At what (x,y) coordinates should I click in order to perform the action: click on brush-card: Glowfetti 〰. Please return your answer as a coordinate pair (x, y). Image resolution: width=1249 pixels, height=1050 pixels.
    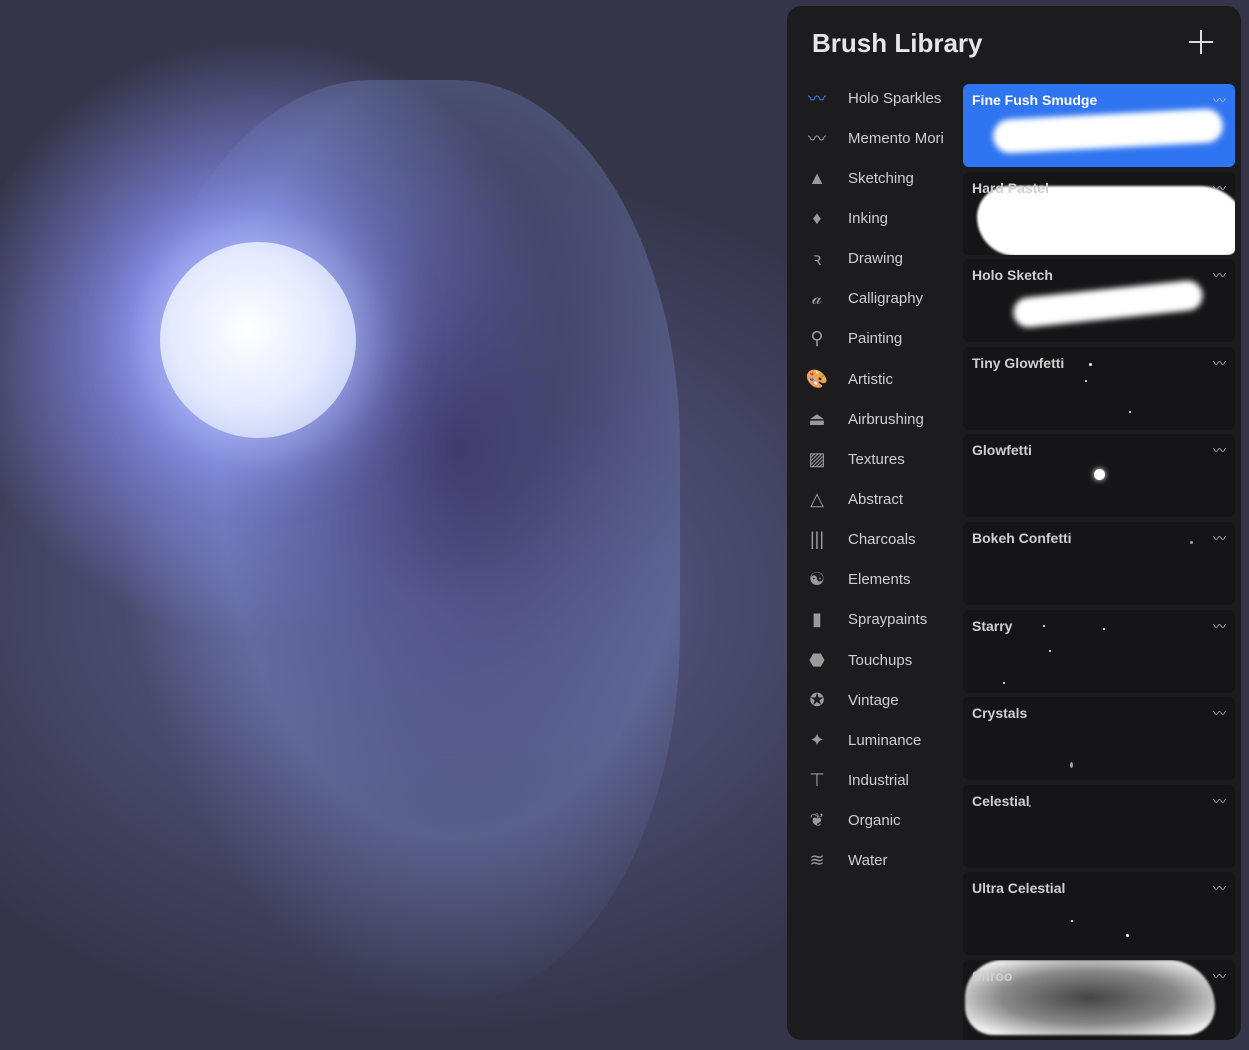
    Looking at the image, I should click on (1099, 476).